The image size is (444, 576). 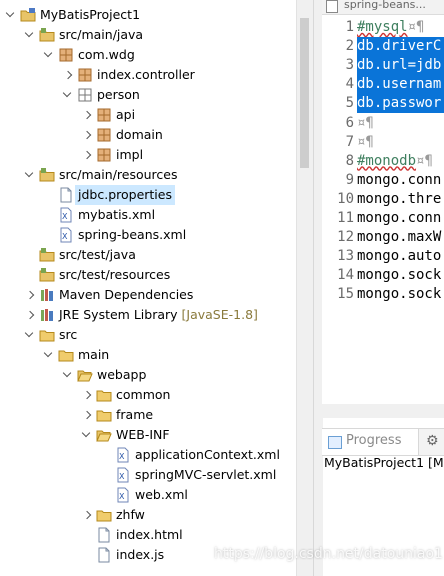 What do you see at coordinates (130, 154) in the screenshot?
I see `tree-item-label: impl` at bounding box center [130, 154].